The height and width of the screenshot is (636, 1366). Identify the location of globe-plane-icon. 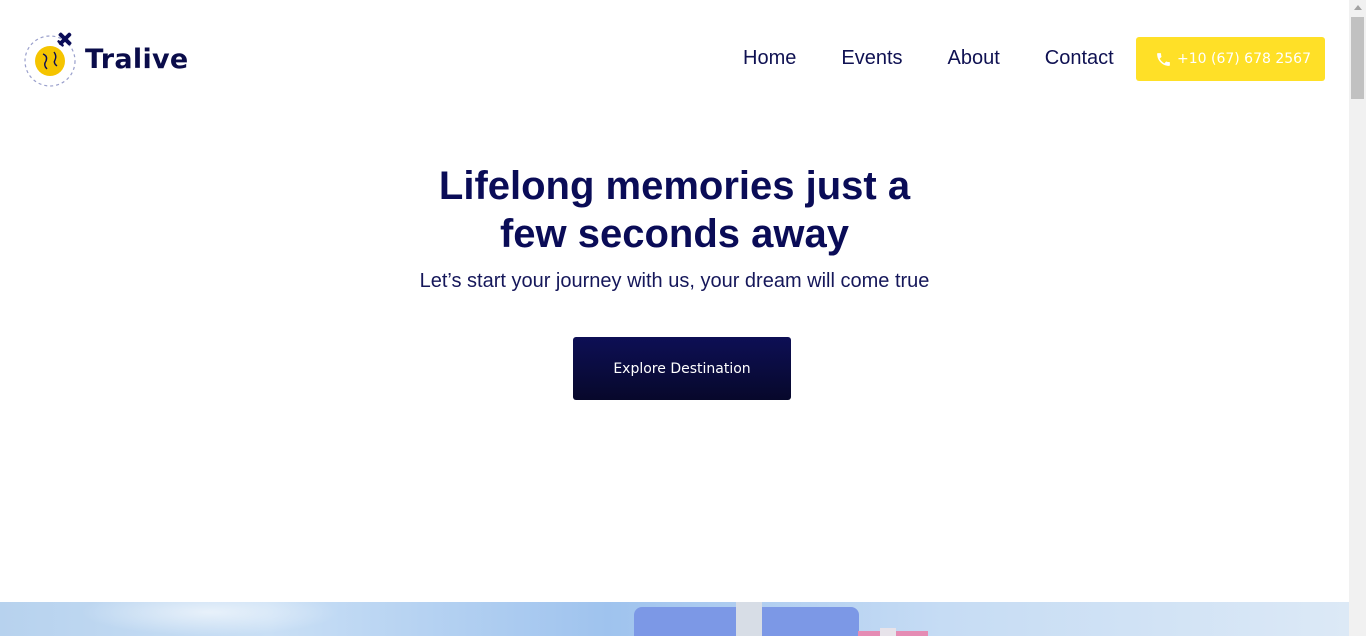
(51, 59).